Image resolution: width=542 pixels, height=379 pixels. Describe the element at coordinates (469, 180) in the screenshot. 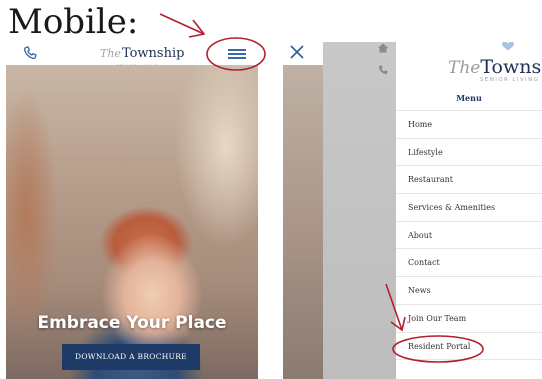

I see `menu-item-restaurant: Restaurant` at that location.